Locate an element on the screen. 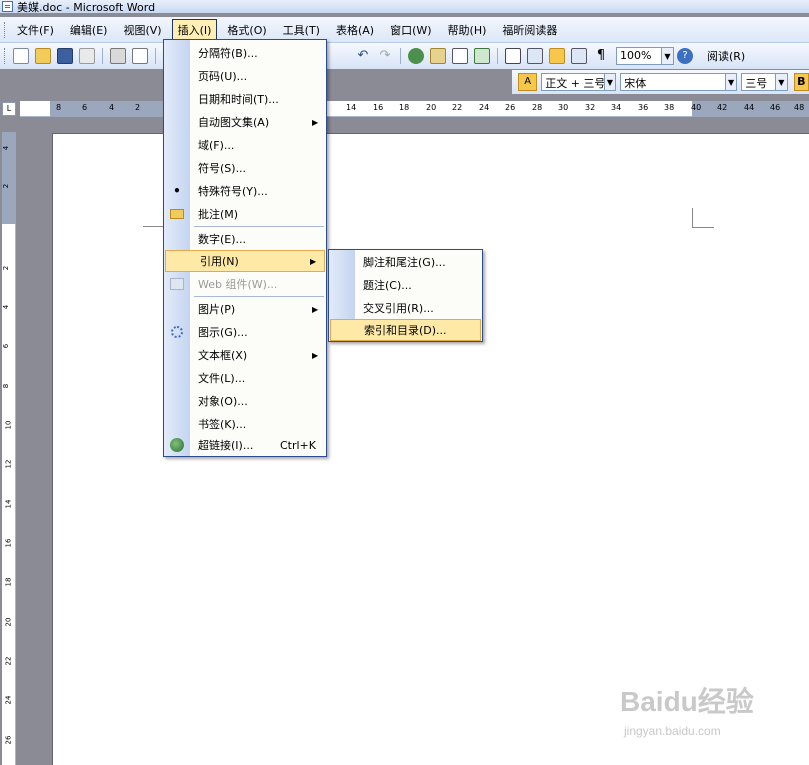 This screenshot has height=765, width=809. columns-icon is located at coordinates (513, 56).